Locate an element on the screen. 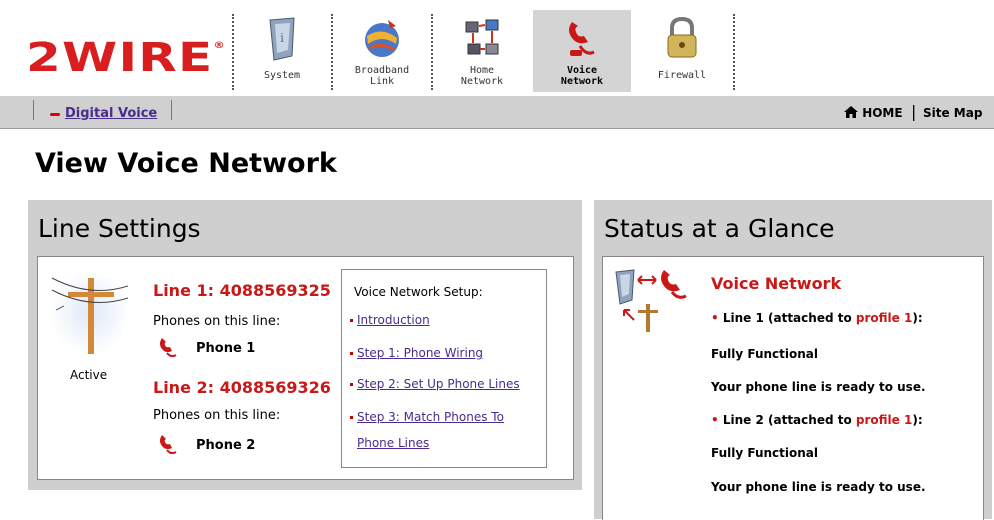  line-settings-title: Line Settings is located at coordinates (119, 228).